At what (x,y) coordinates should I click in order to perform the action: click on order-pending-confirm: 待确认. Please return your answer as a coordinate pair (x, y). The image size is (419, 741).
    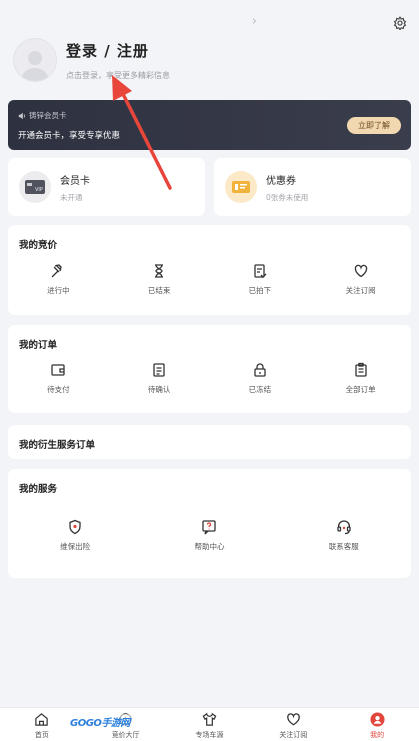
    Looking at the image, I should click on (159, 378).